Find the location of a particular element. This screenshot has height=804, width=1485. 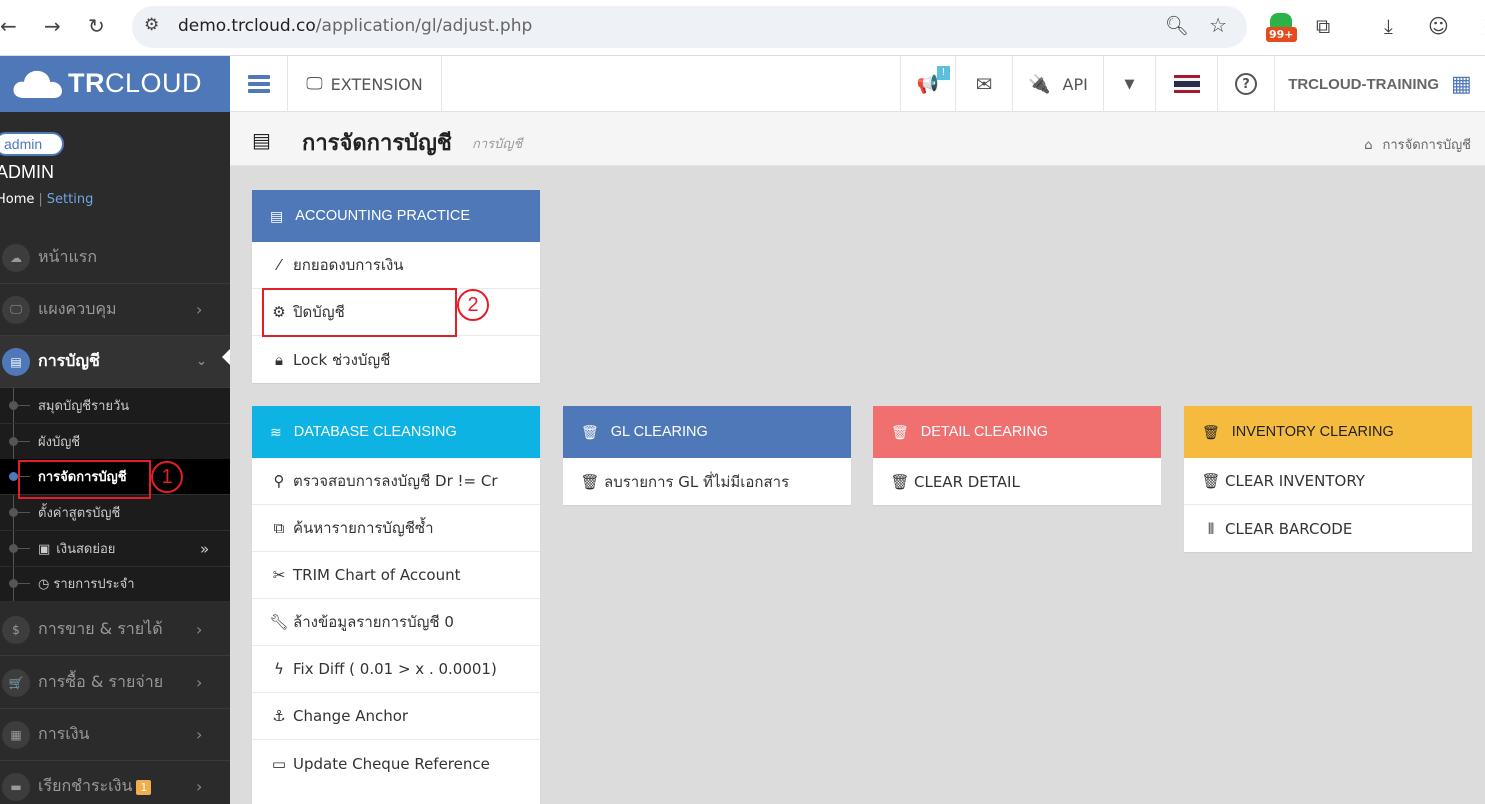

forward-icon: → is located at coordinates (52, 26).